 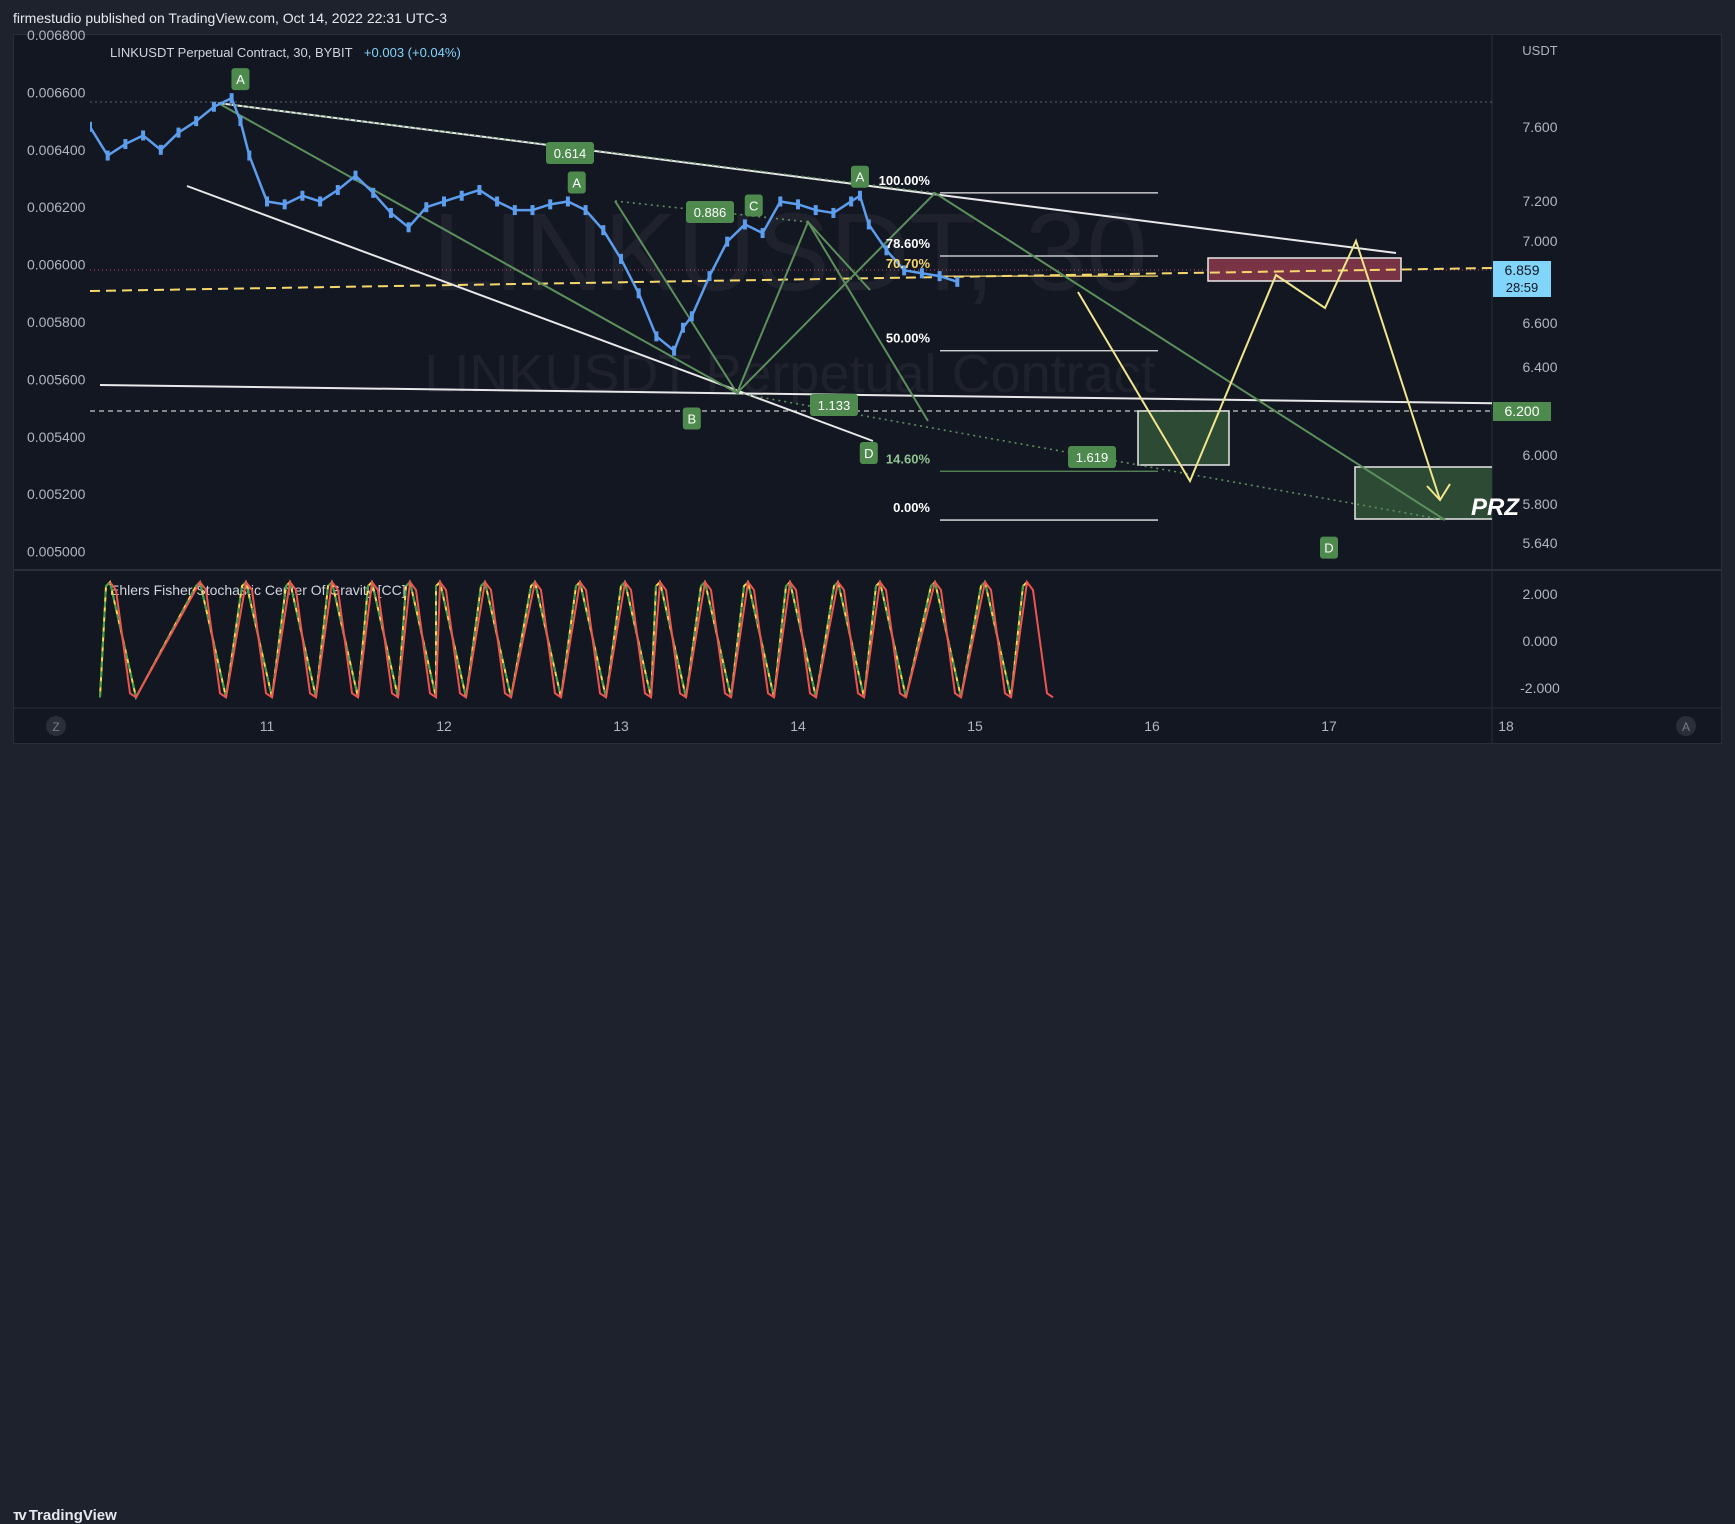 What do you see at coordinates (911, 507) in the screenshot?
I see `fib-level-label: 0.00%` at bounding box center [911, 507].